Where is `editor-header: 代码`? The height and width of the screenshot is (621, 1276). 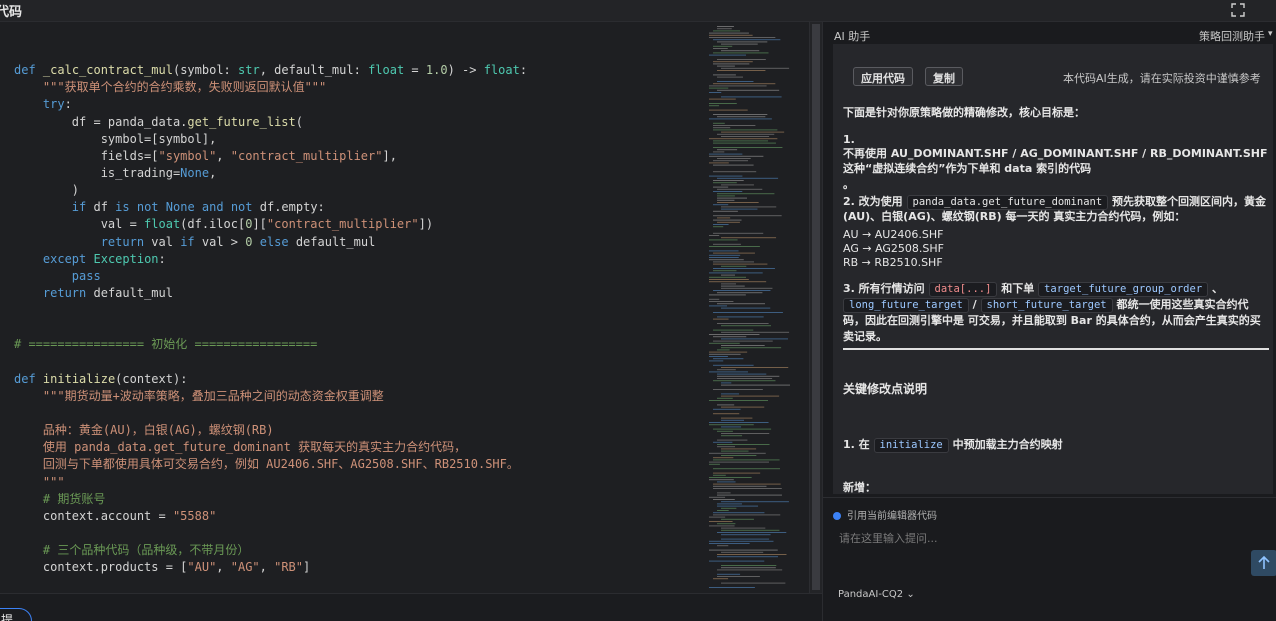 editor-header: 代码 is located at coordinates (638, 11).